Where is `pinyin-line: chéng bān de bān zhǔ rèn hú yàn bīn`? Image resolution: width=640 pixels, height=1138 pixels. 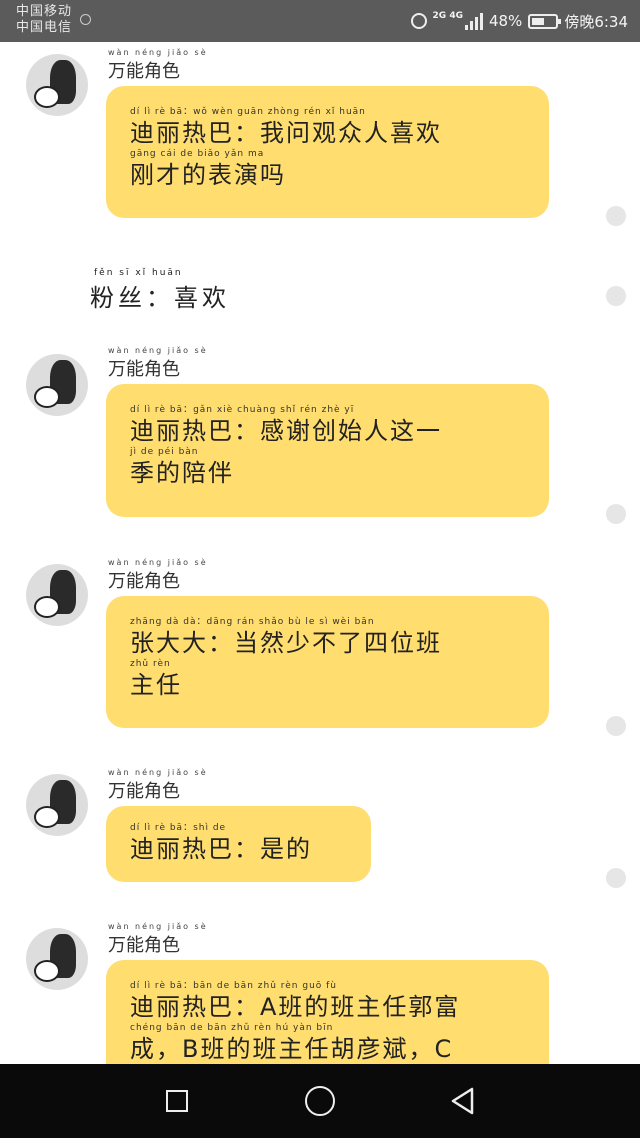 pinyin-line: chéng bān de bān zhǔ rèn hú yàn bīn is located at coordinates (232, 1028).